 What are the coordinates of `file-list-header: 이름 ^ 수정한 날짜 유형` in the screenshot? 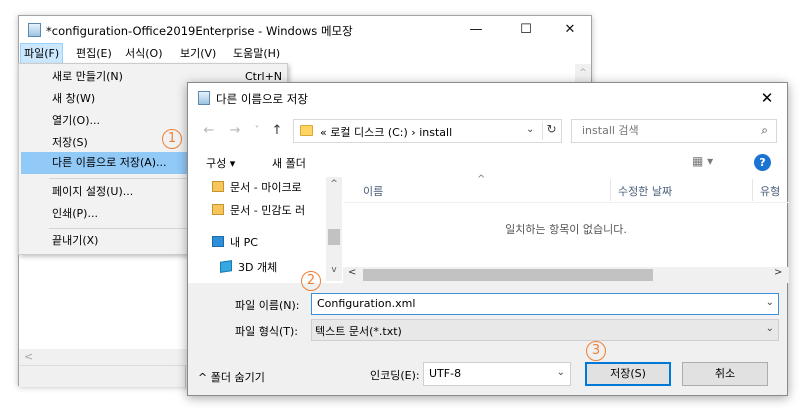 It's located at (566, 188).